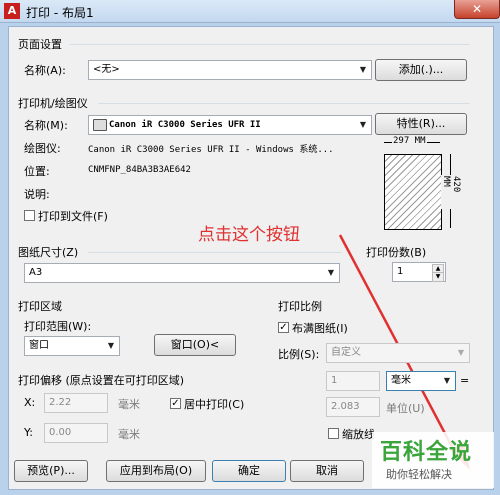  I want to click on plot-range-select: 窗口 ▼, so click(72, 346).